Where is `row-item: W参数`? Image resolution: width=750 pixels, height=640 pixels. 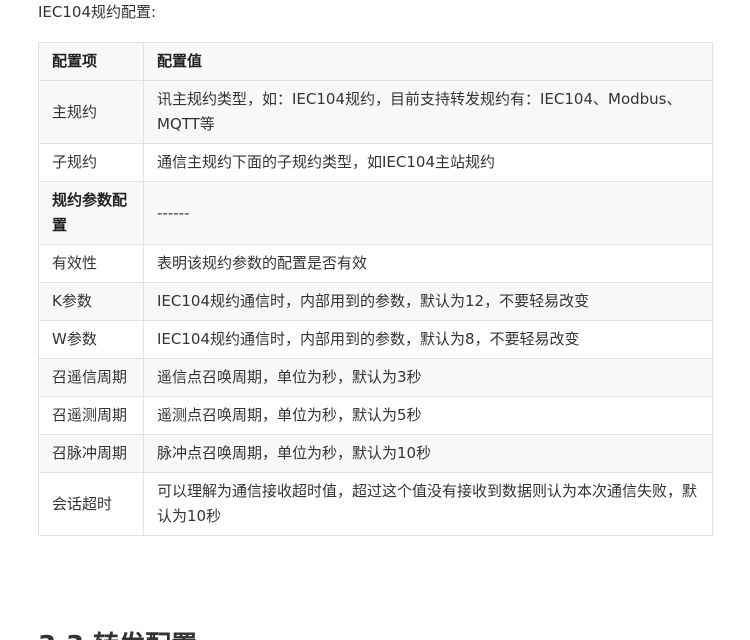
row-item: W参数 is located at coordinates (91, 339).